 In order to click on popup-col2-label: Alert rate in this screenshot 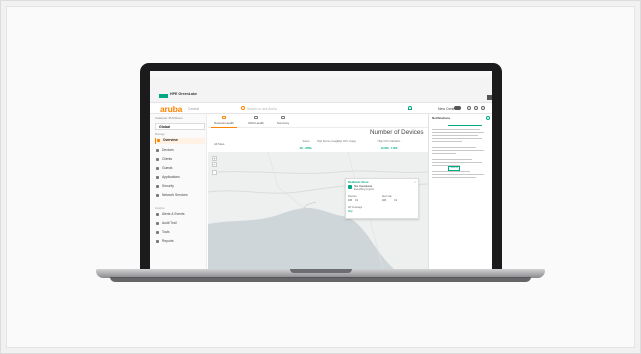, I will do `click(387, 196)`.